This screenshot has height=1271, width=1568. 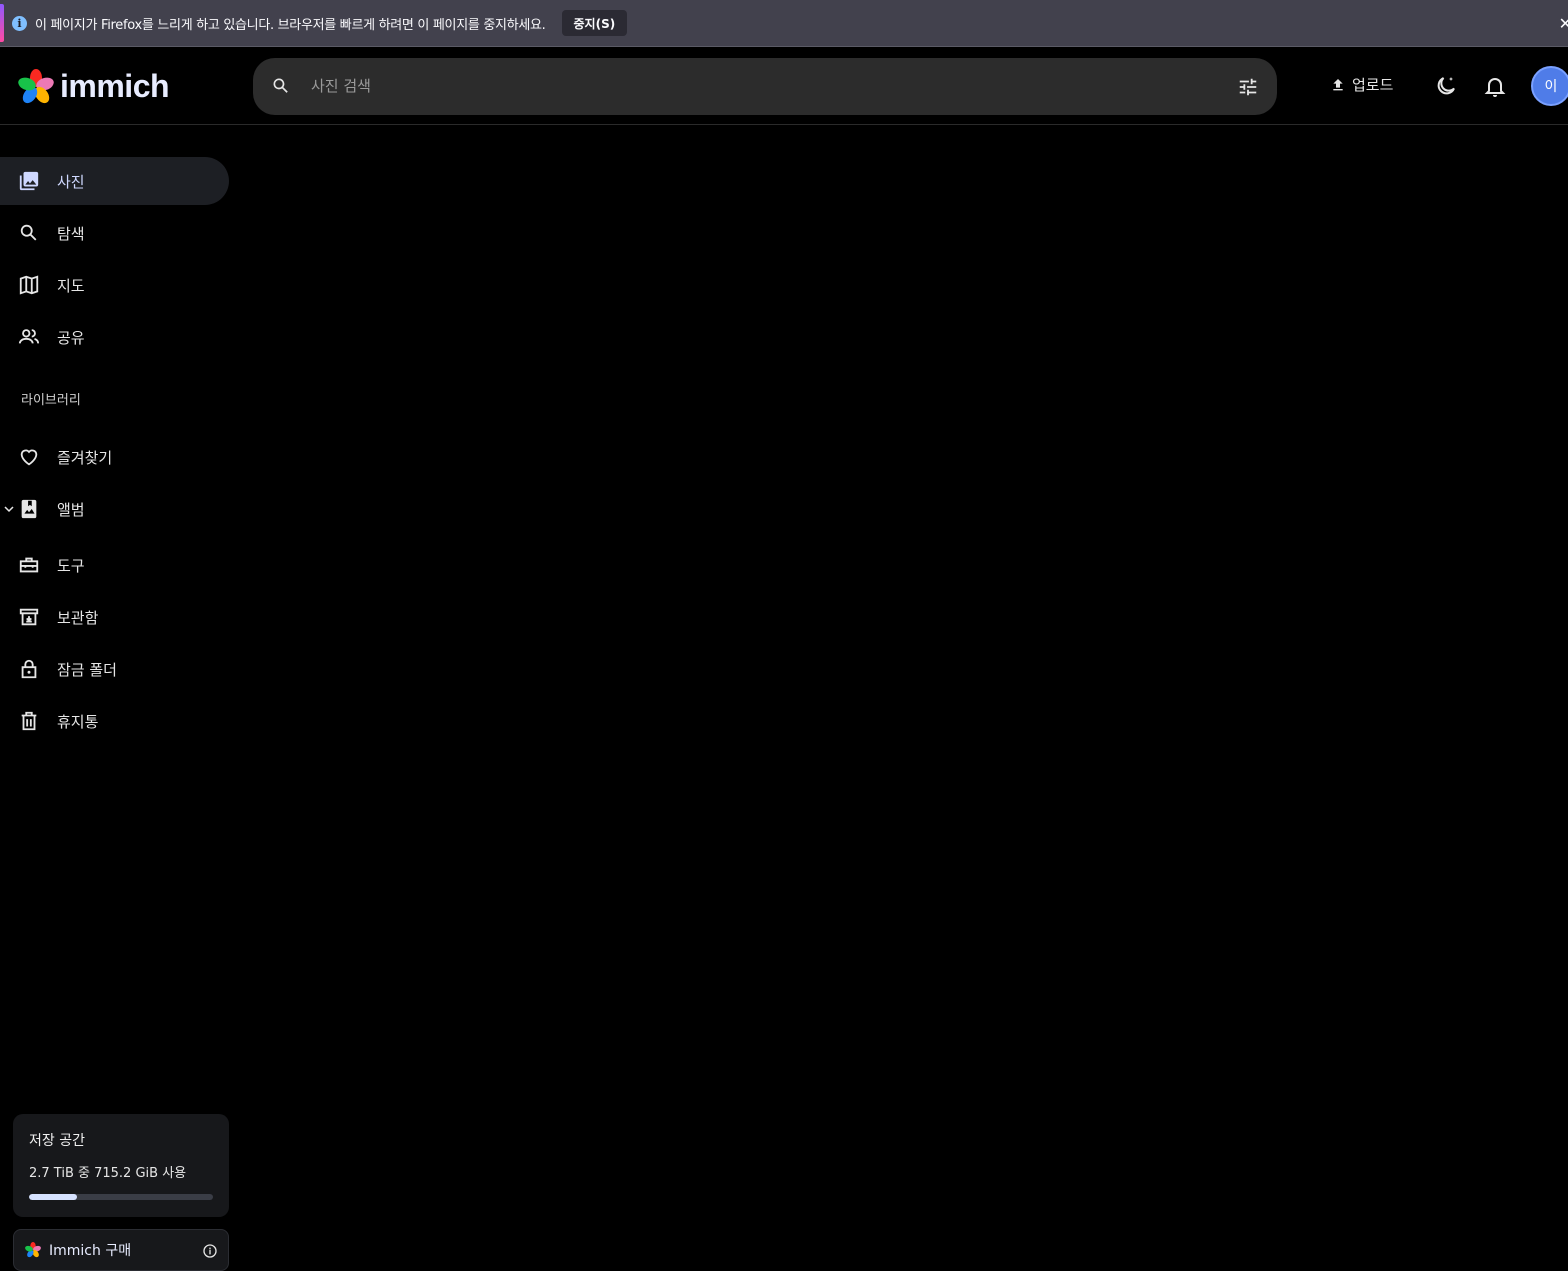 I want to click on sidebar-item-label: 탐색, so click(x=71, y=233).